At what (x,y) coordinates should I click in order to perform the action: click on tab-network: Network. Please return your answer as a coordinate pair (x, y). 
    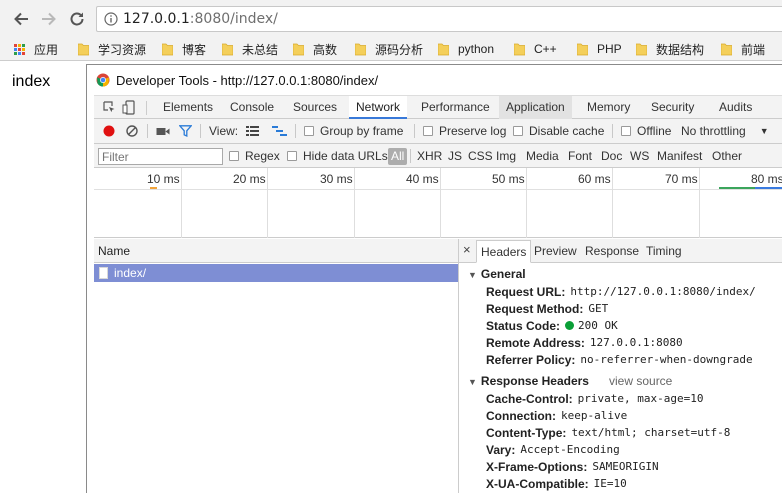
    Looking at the image, I should click on (378, 107).